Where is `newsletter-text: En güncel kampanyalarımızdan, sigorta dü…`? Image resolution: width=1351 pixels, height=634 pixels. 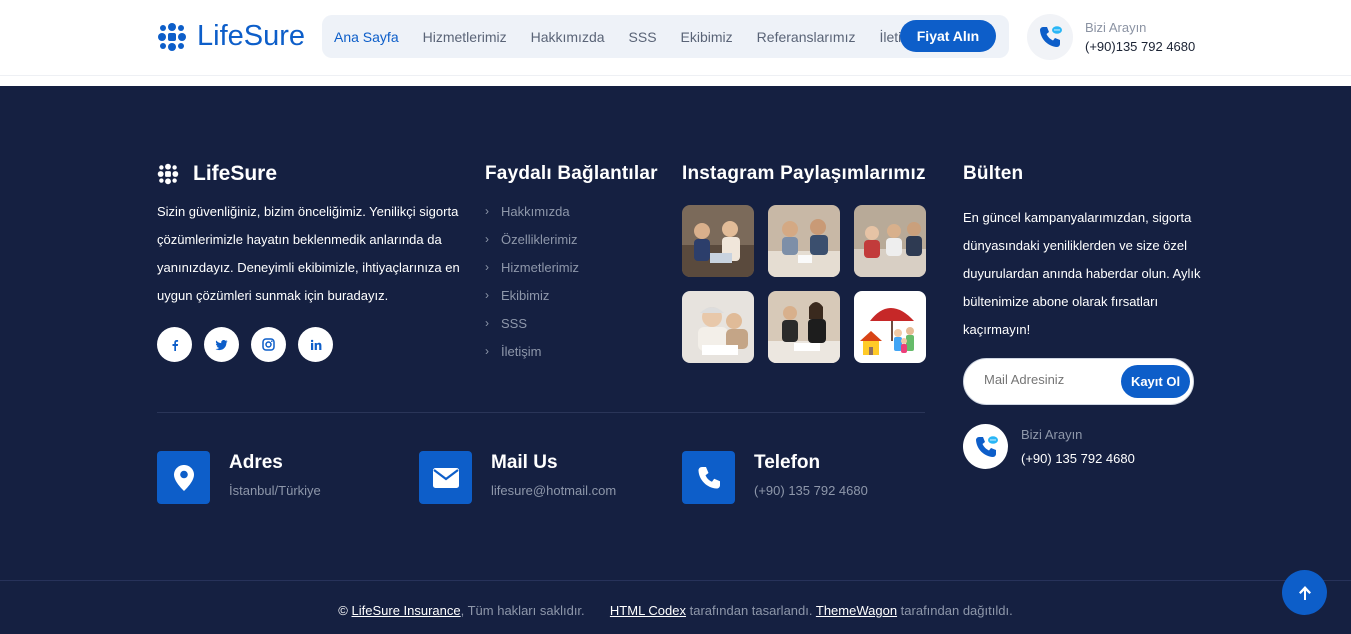 newsletter-text: En güncel kampanyalarımızdan, sigorta dü… is located at coordinates (1082, 273).